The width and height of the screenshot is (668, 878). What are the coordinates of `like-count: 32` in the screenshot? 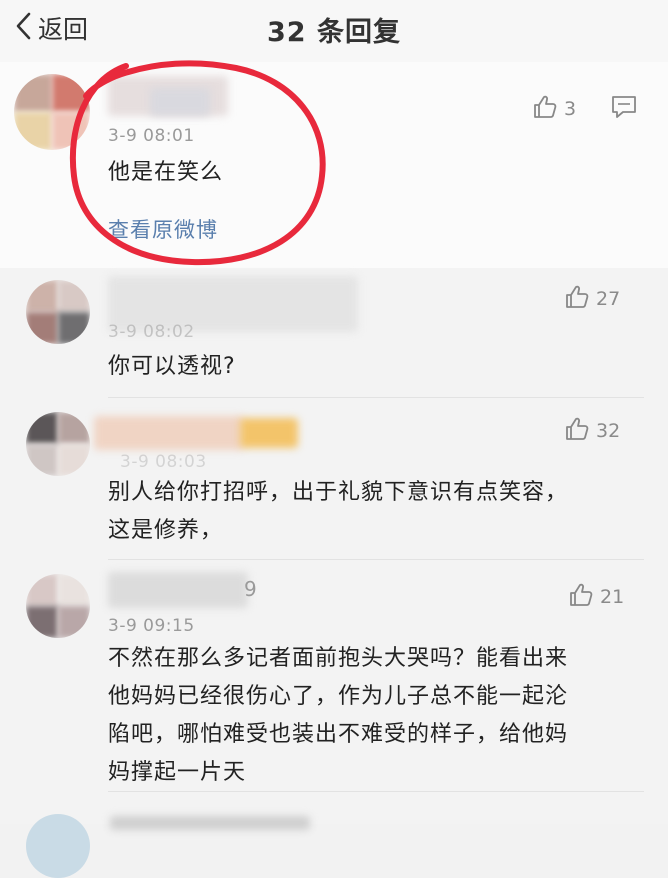 It's located at (608, 431).